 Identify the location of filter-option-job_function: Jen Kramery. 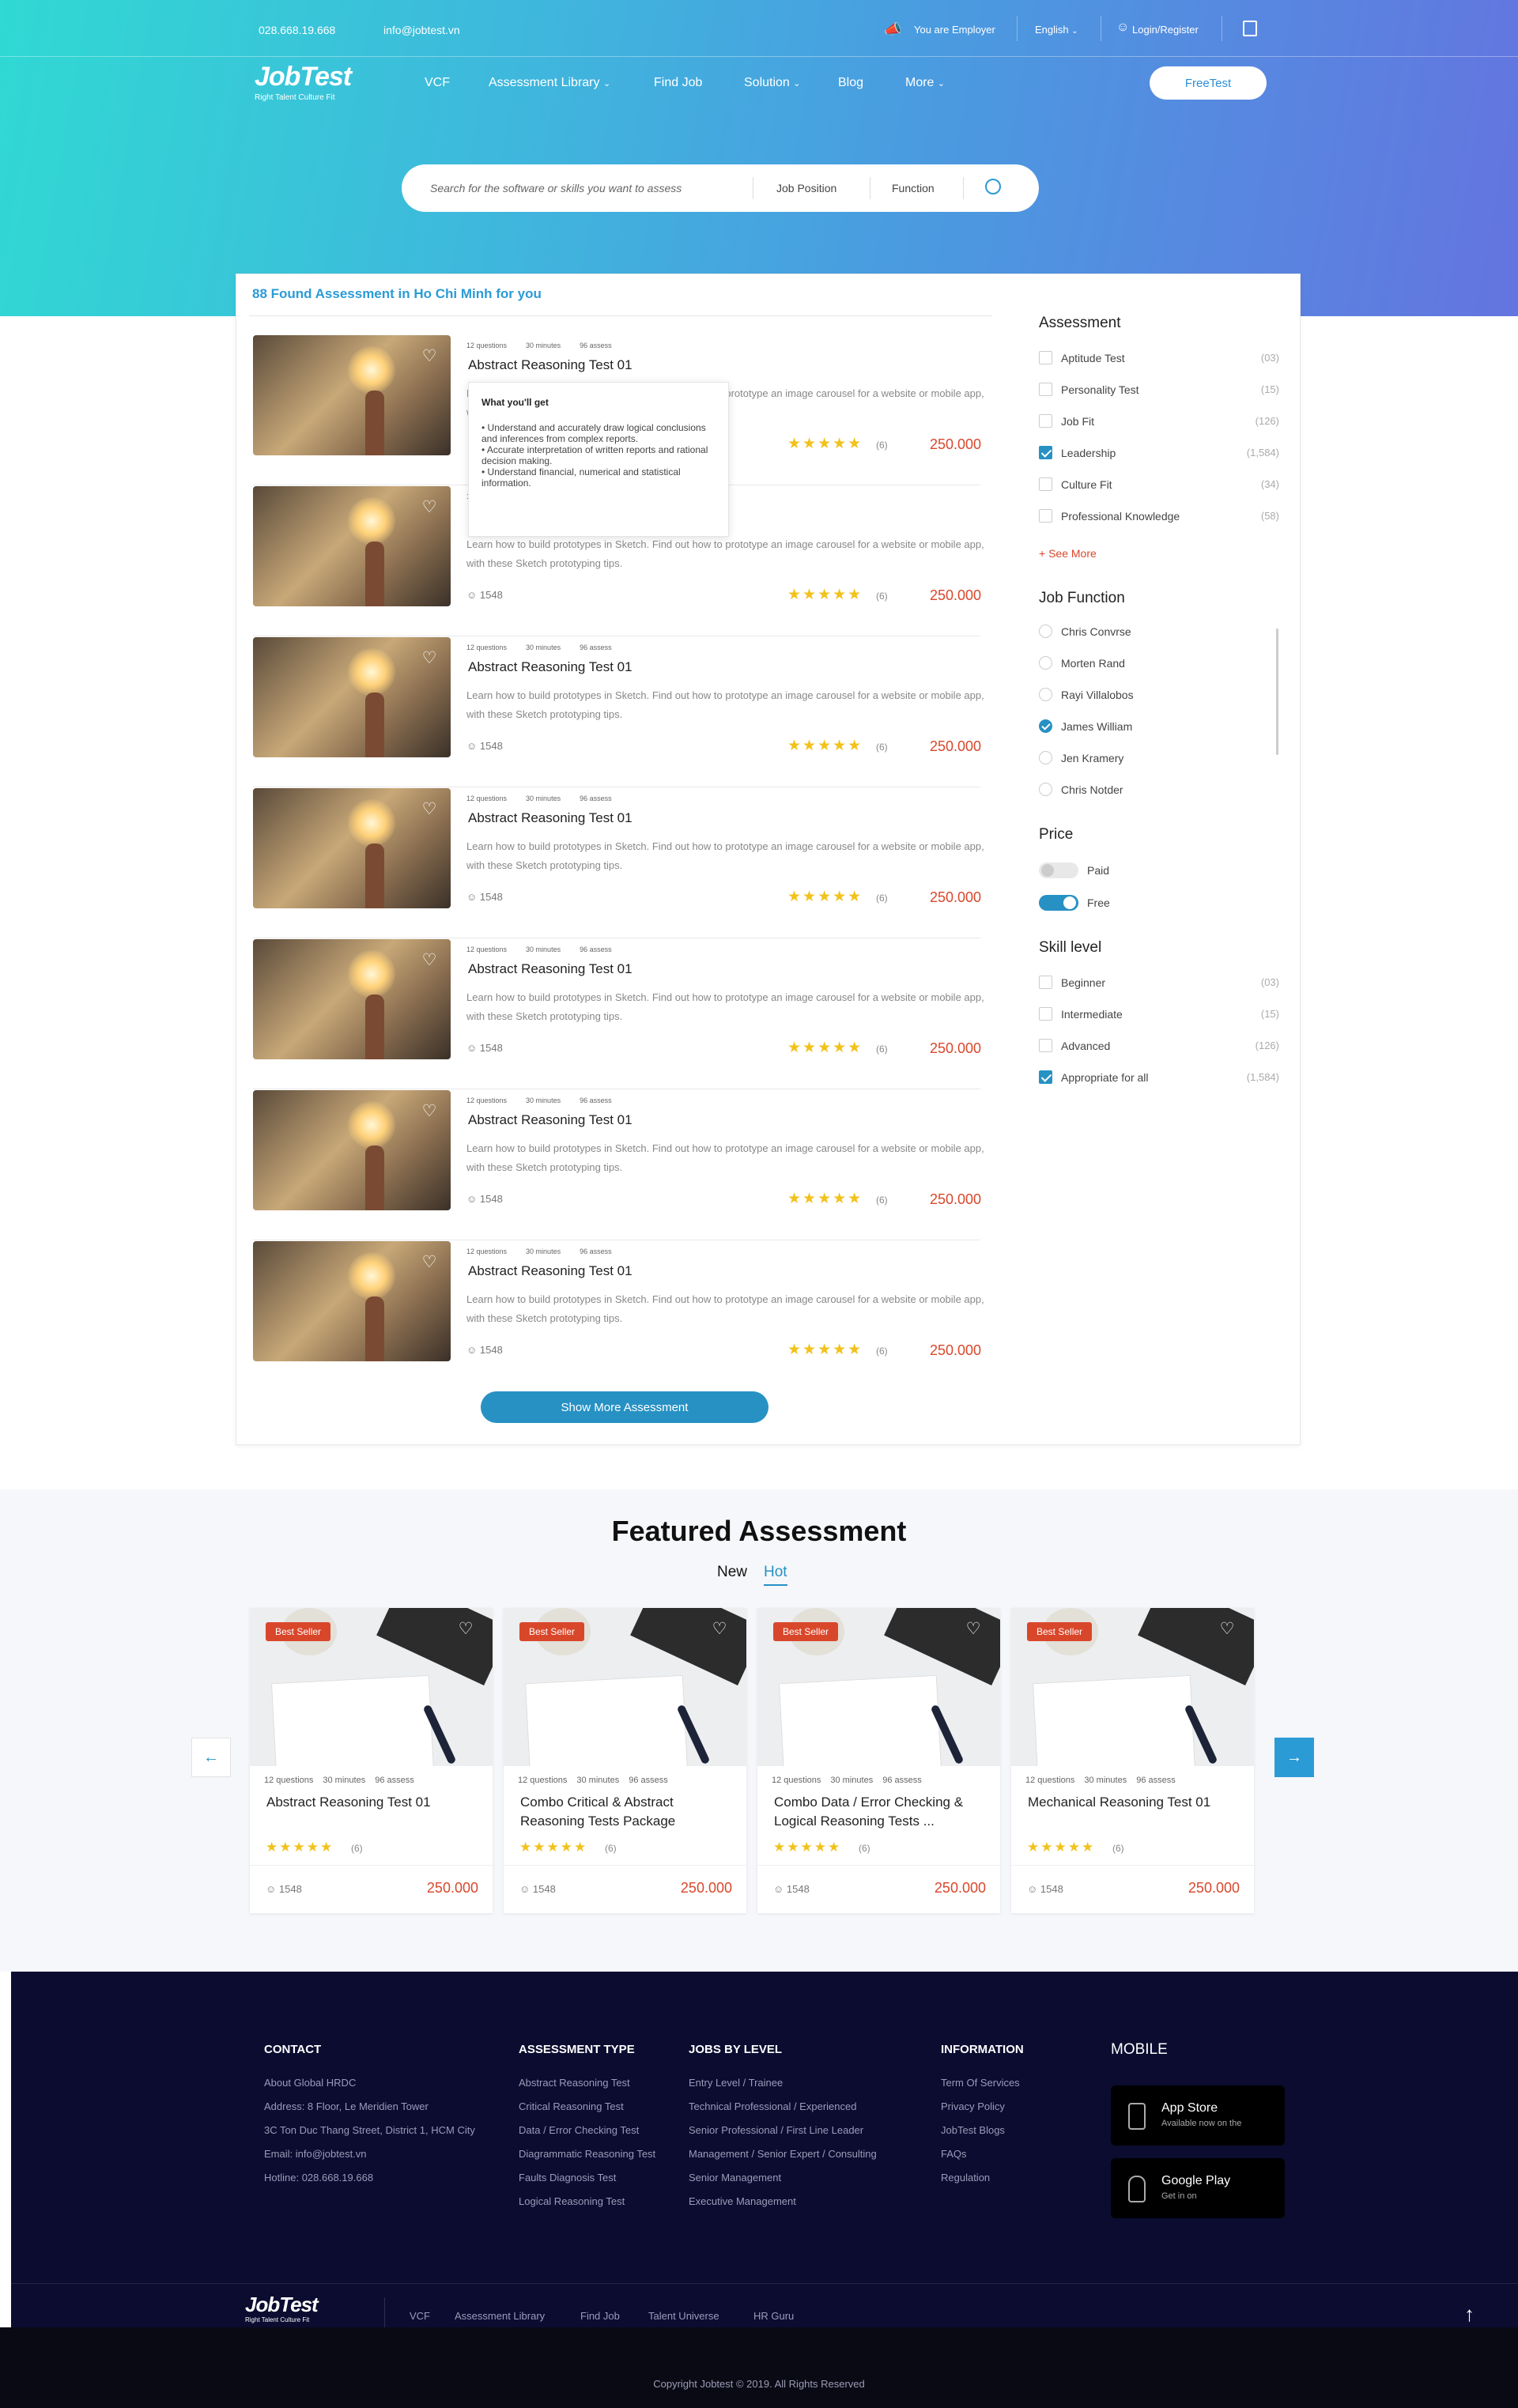
(1159, 759).